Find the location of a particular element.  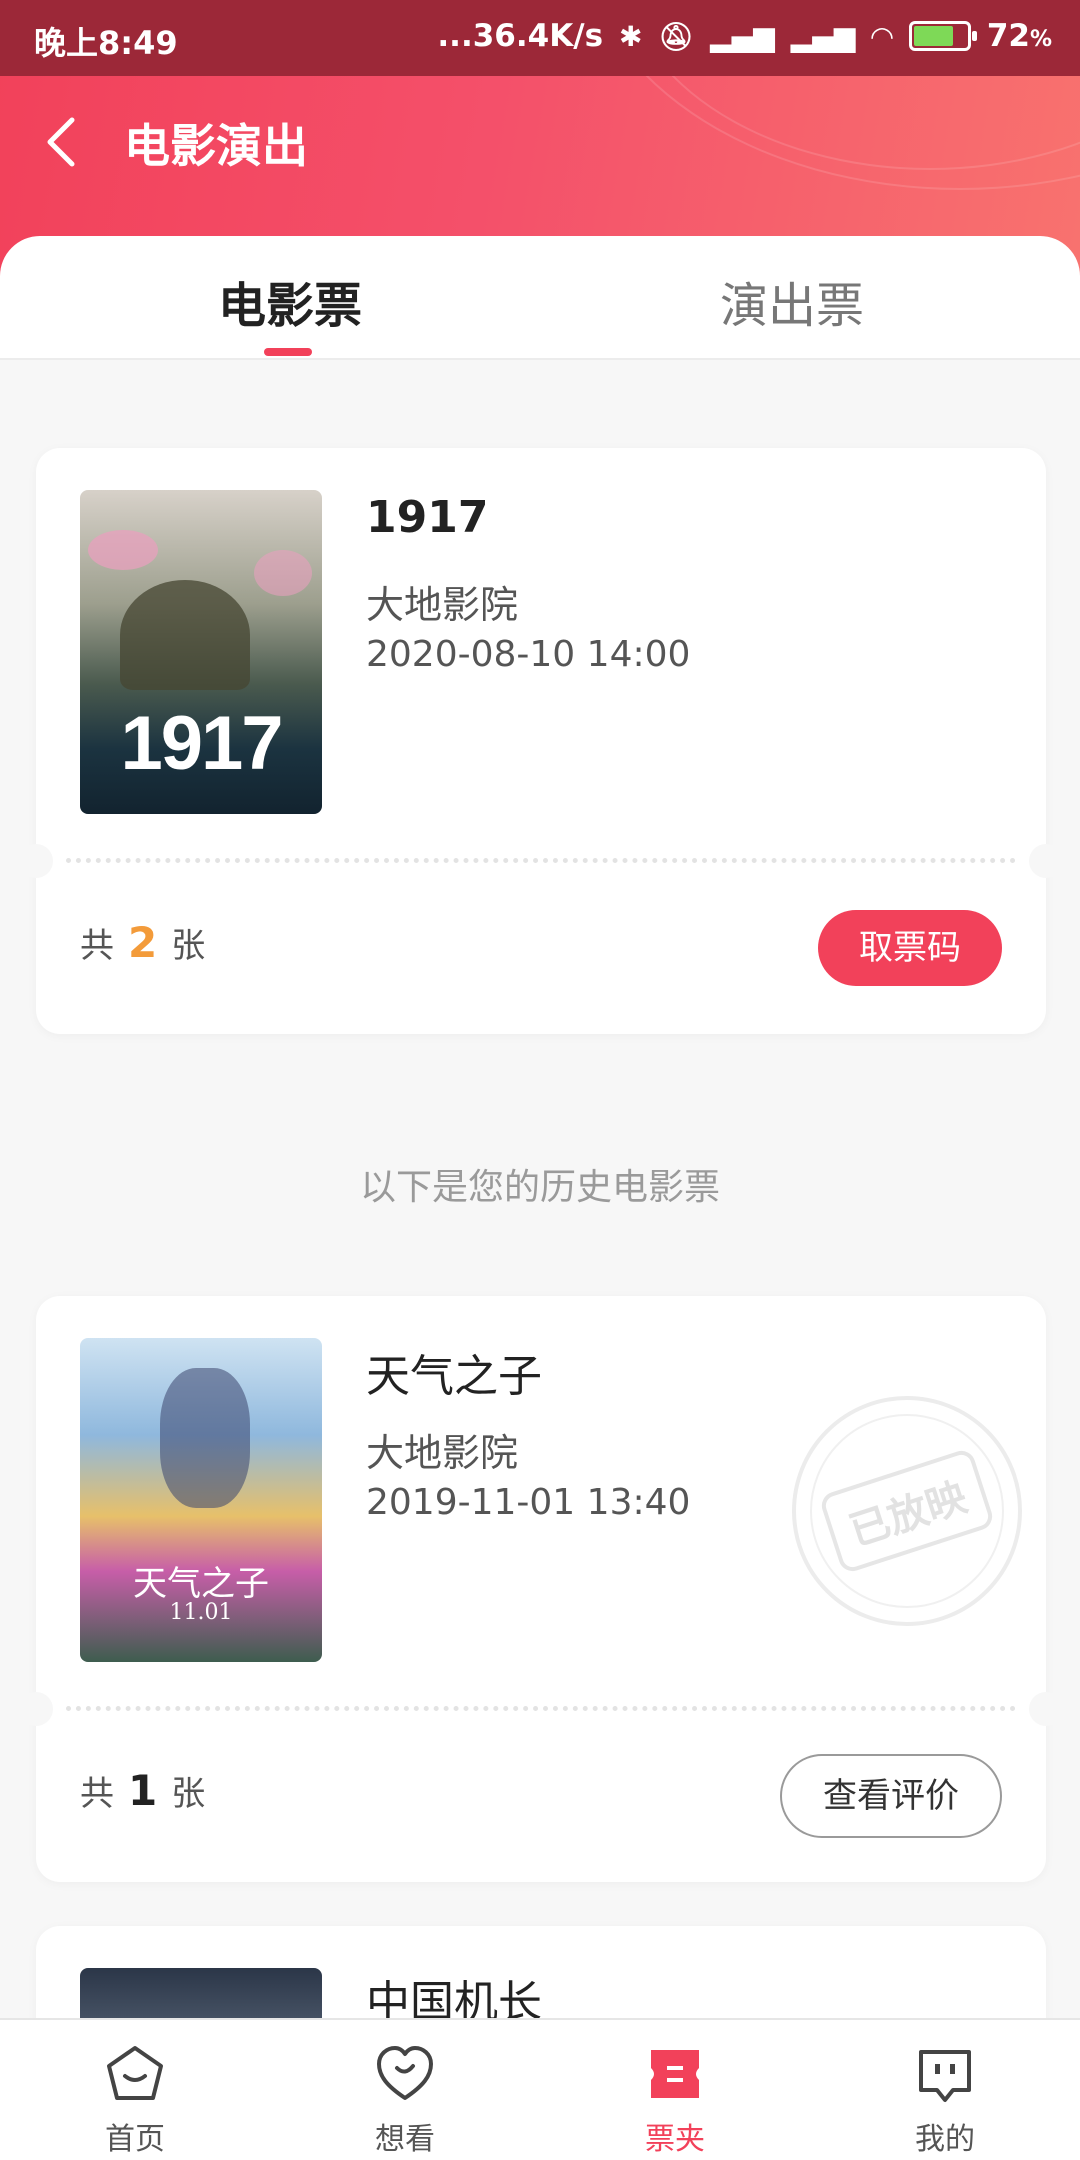

movie-title: 1917 is located at coordinates (427, 517).